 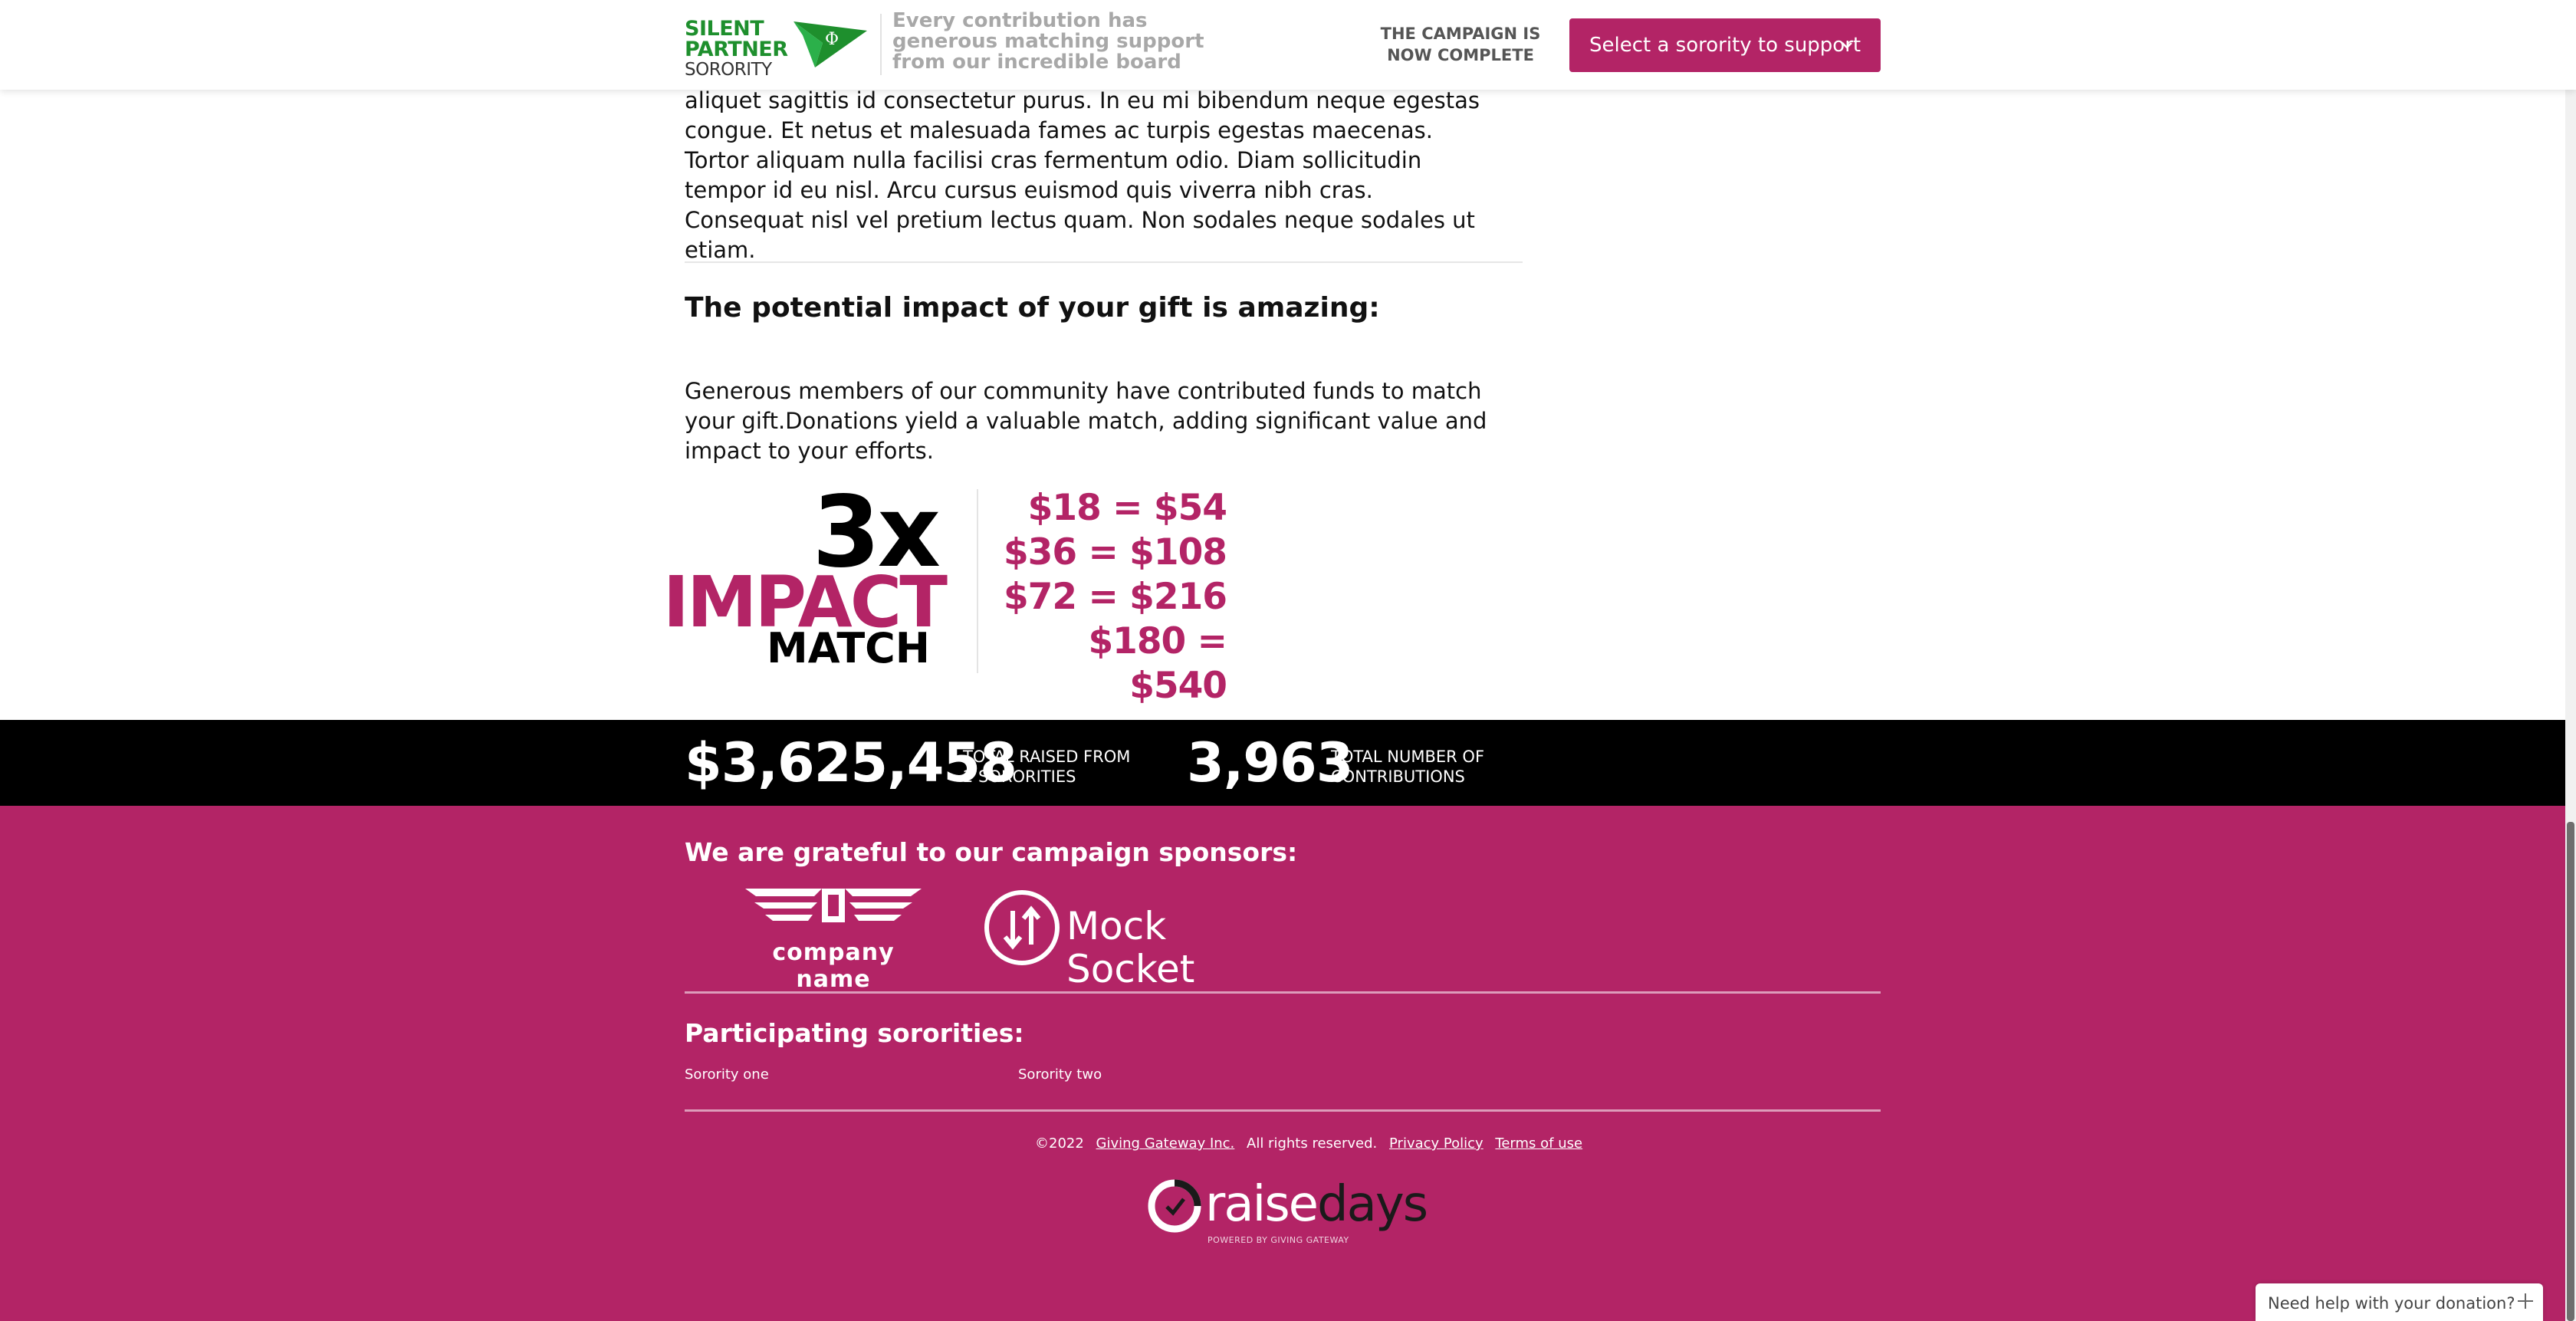 What do you see at coordinates (854, 1033) in the screenshot?
I see `participating-heading: Participating sororities:` at bounding box center [854, 1033].